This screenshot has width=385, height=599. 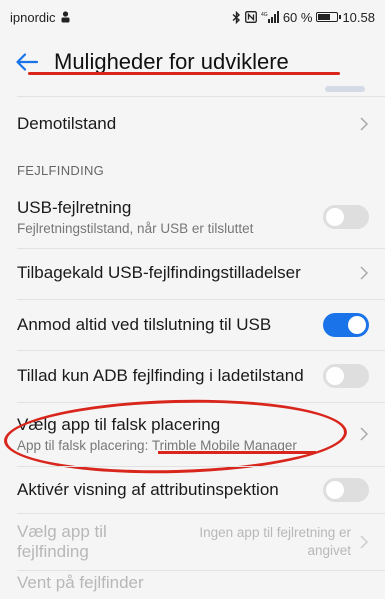 I want to click on divider, so click(x=201, y=570).